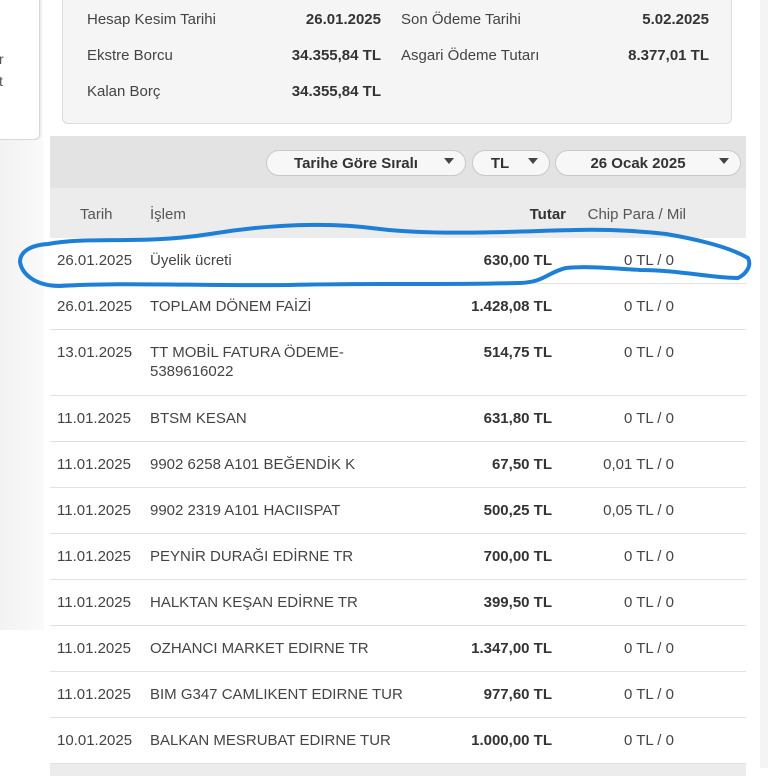 The width and height of the screenshot is (768, 776). Describe the element at coordinates (356, 163) in the screenshot. I see `sort-dropdown-label: Tarihe Göre Sıralı` at that location.